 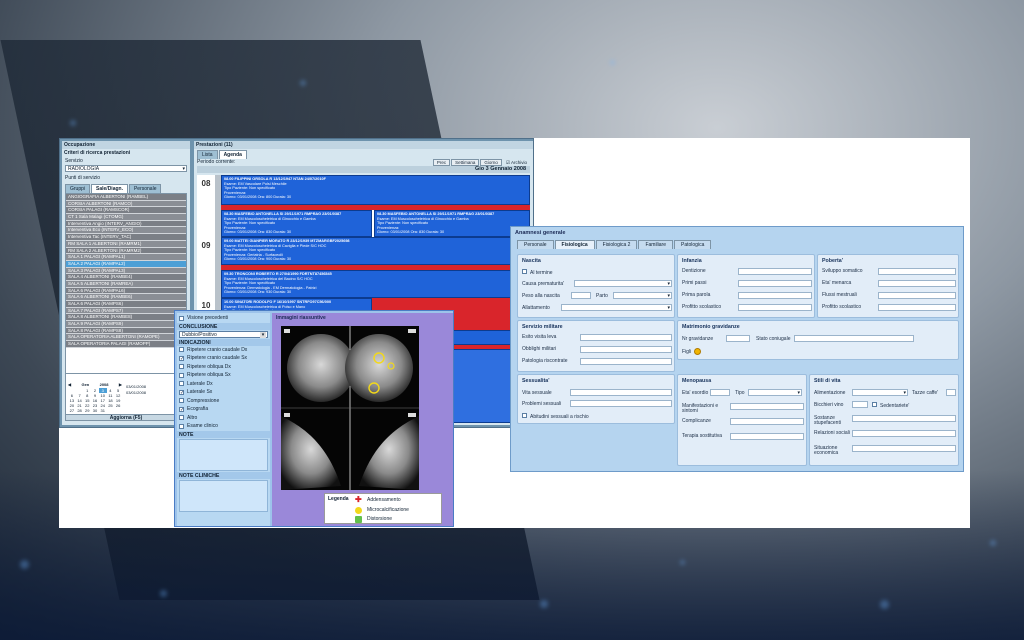 What do you see at coordinates (223, 401) in the screenshot?
I see `indication-option: Compressione` at bounding box center [223, 401].